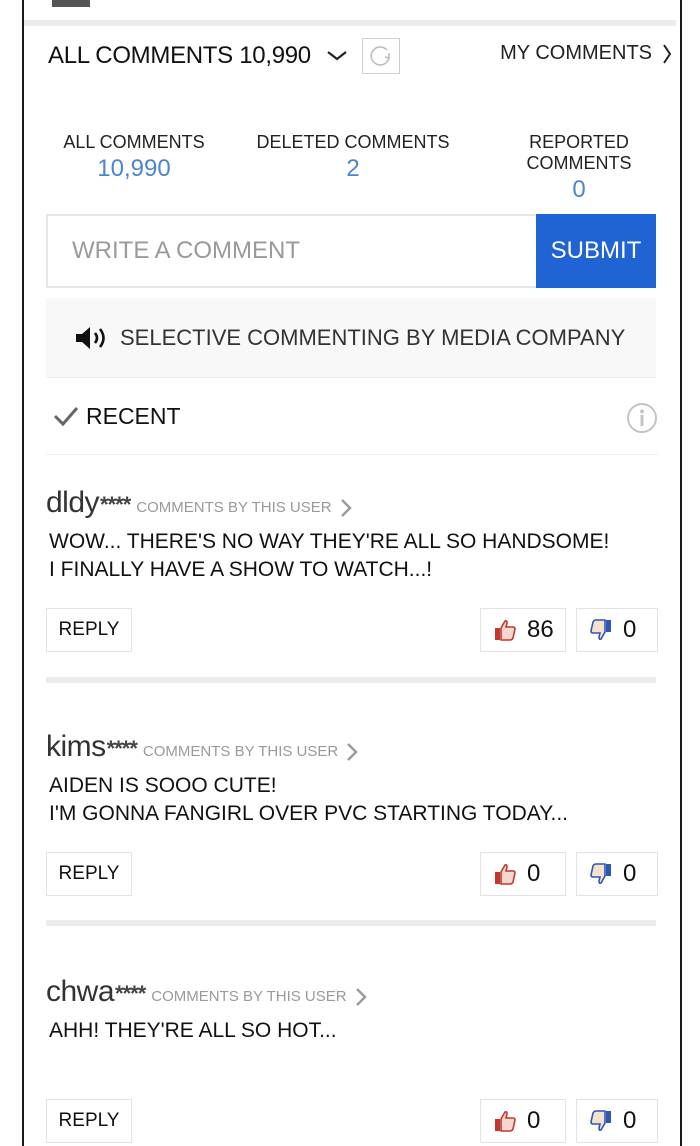 The width and height of the screenshot is (700, 1146). I want to click on comment-form: SUBMIT, so click(351, 251).